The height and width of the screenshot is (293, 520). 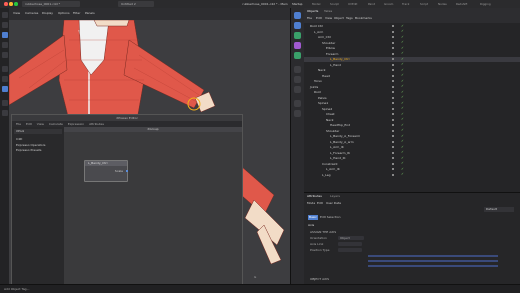 What do you see at coordinates (297, 69) in the screenshot?
I see `floor-icon` at bounding box center [297, 69].